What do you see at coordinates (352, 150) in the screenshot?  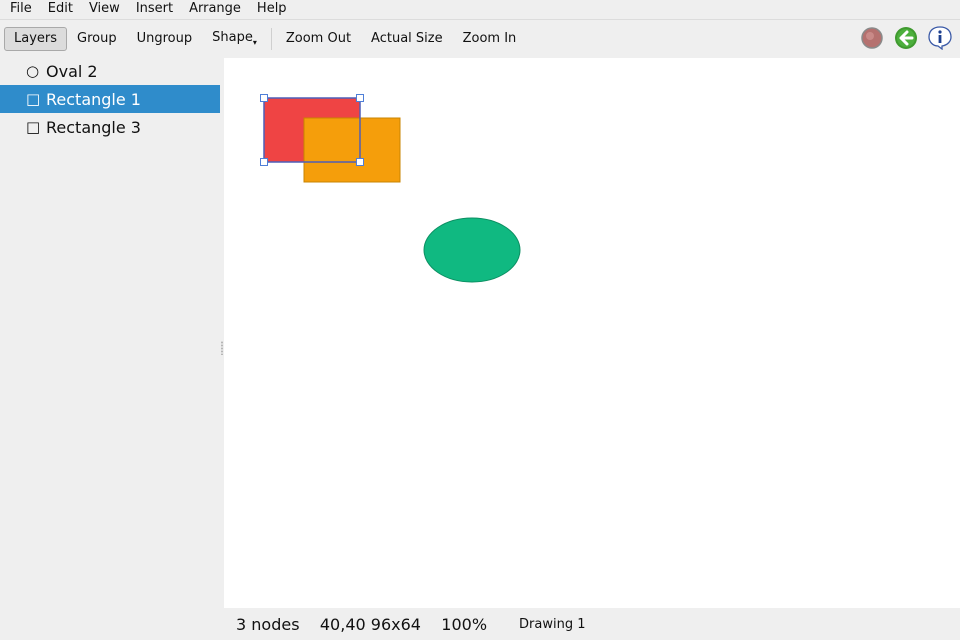 I see `rectangle-3-shape` at bounding box center [352, 150].